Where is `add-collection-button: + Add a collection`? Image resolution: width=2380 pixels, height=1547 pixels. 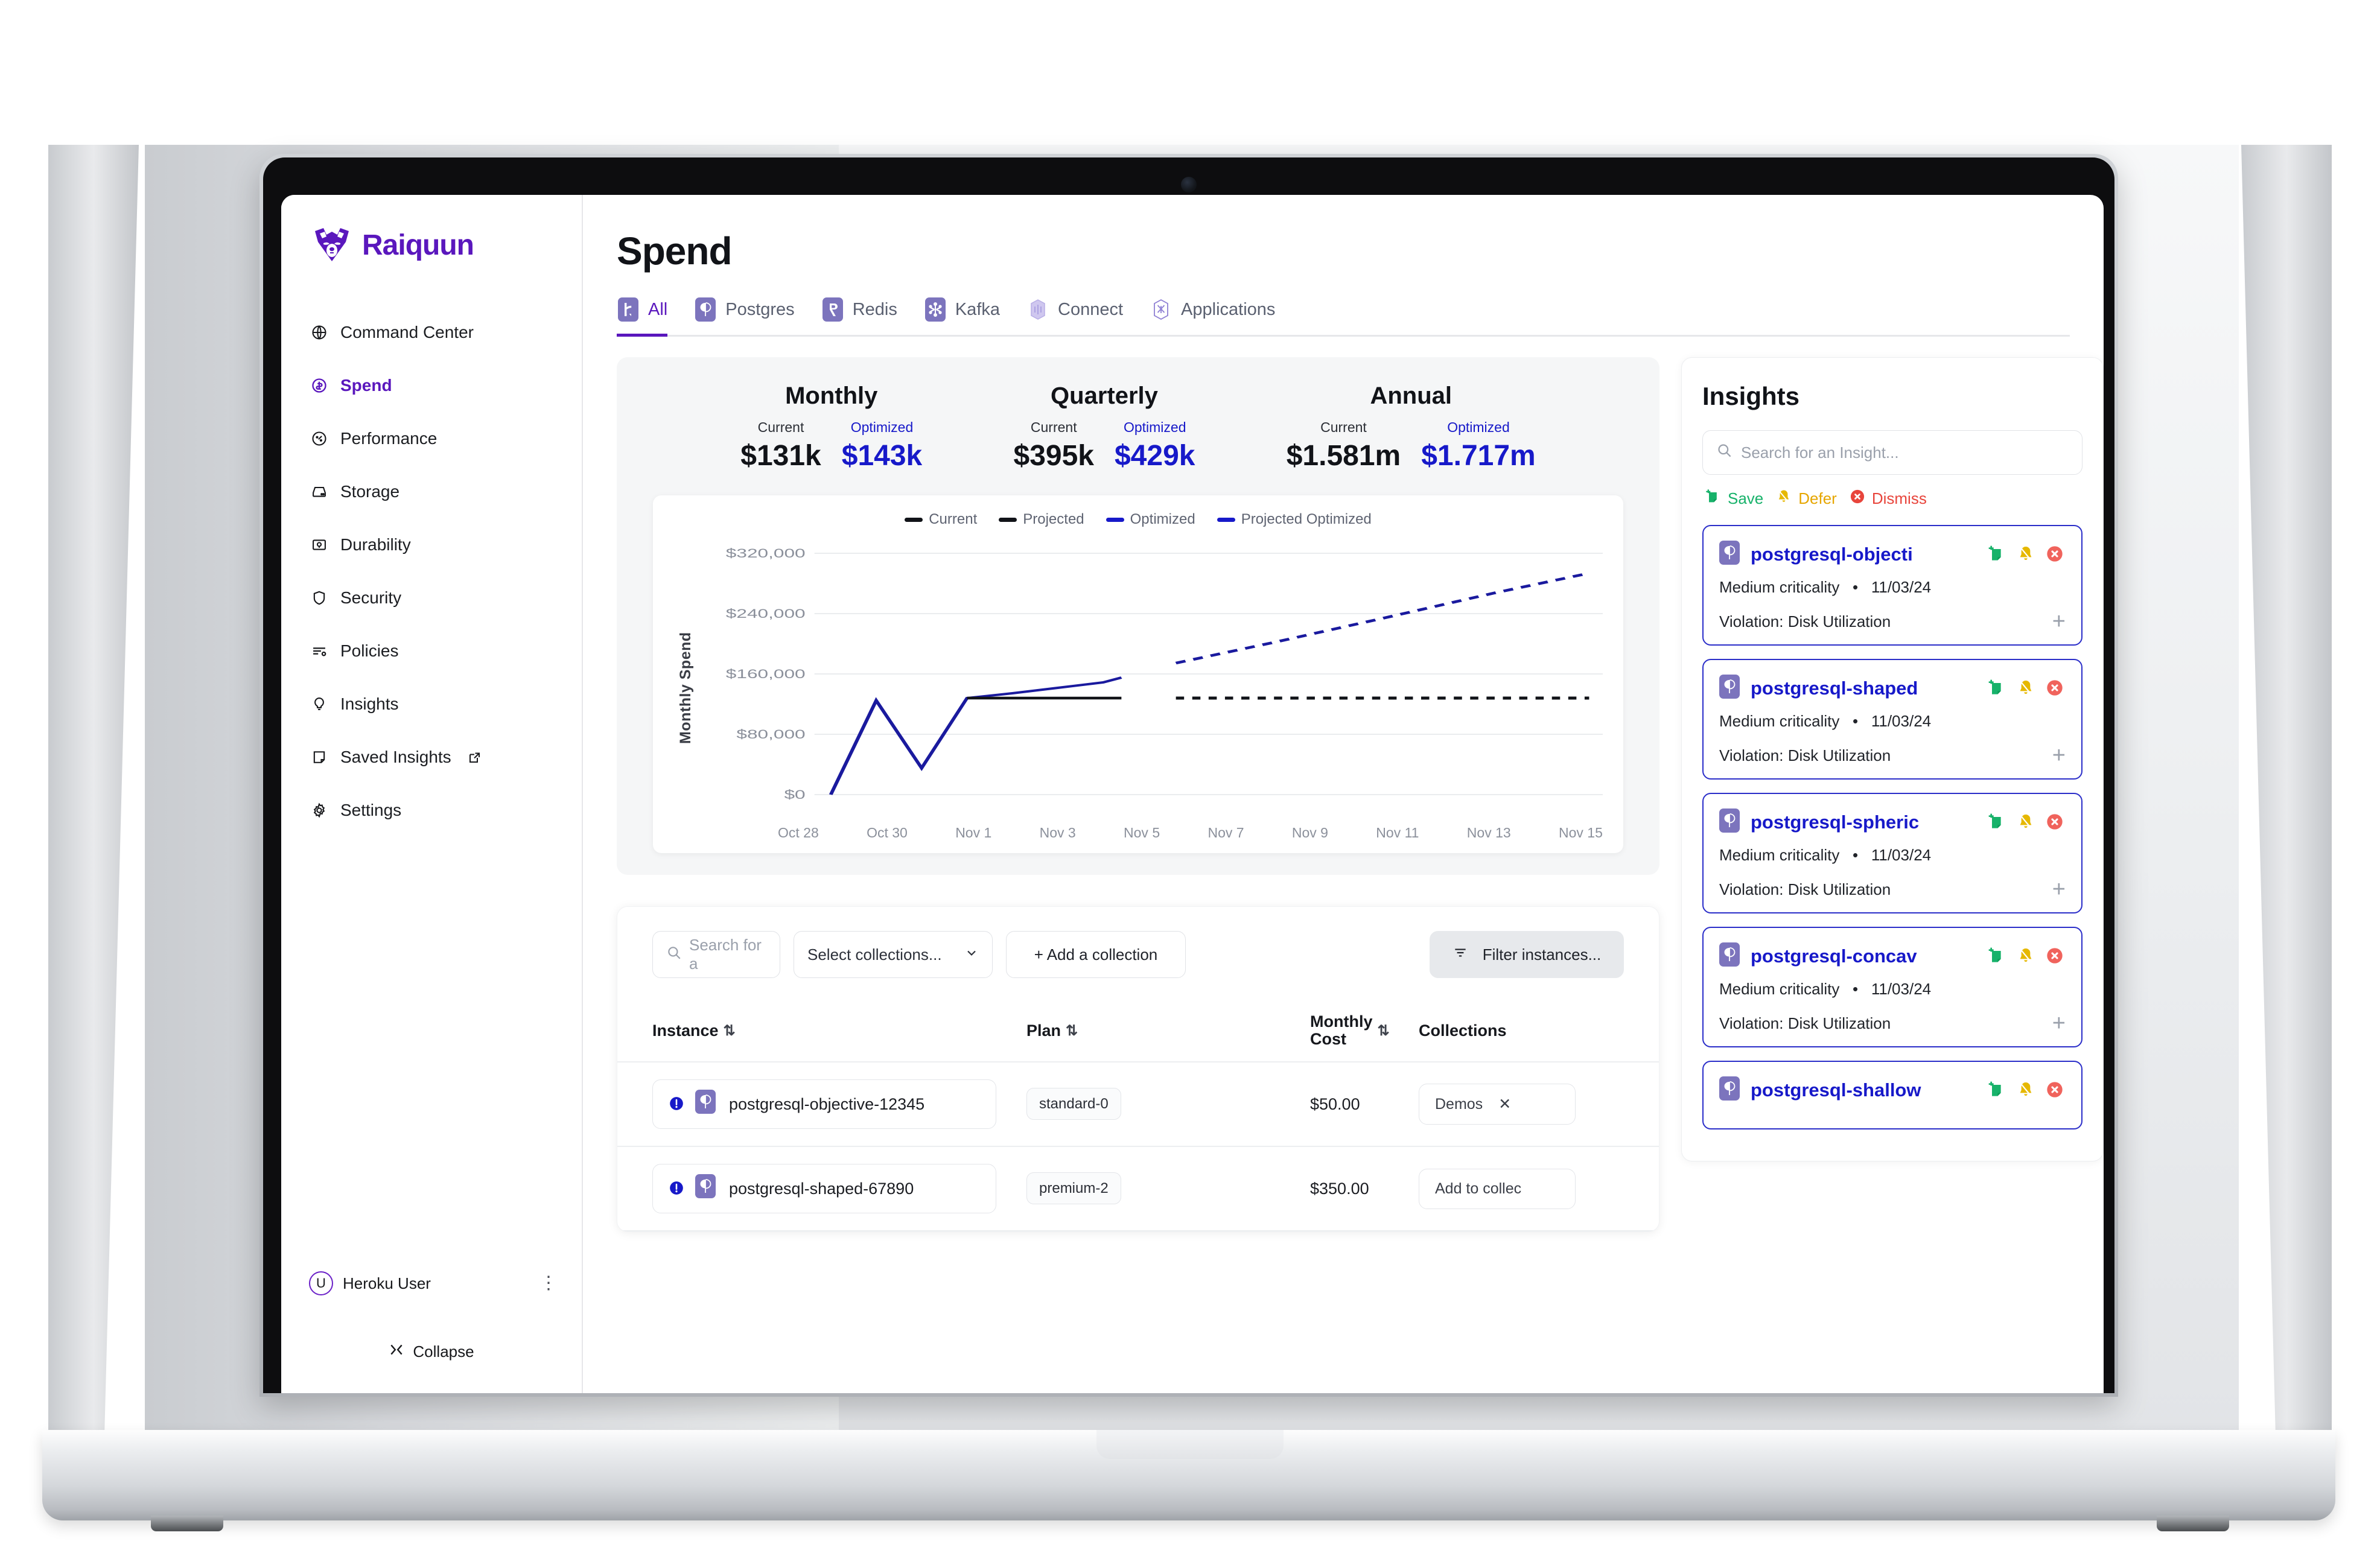
add-collection-button: + Add a collection is located at coordinates (1096, 955).